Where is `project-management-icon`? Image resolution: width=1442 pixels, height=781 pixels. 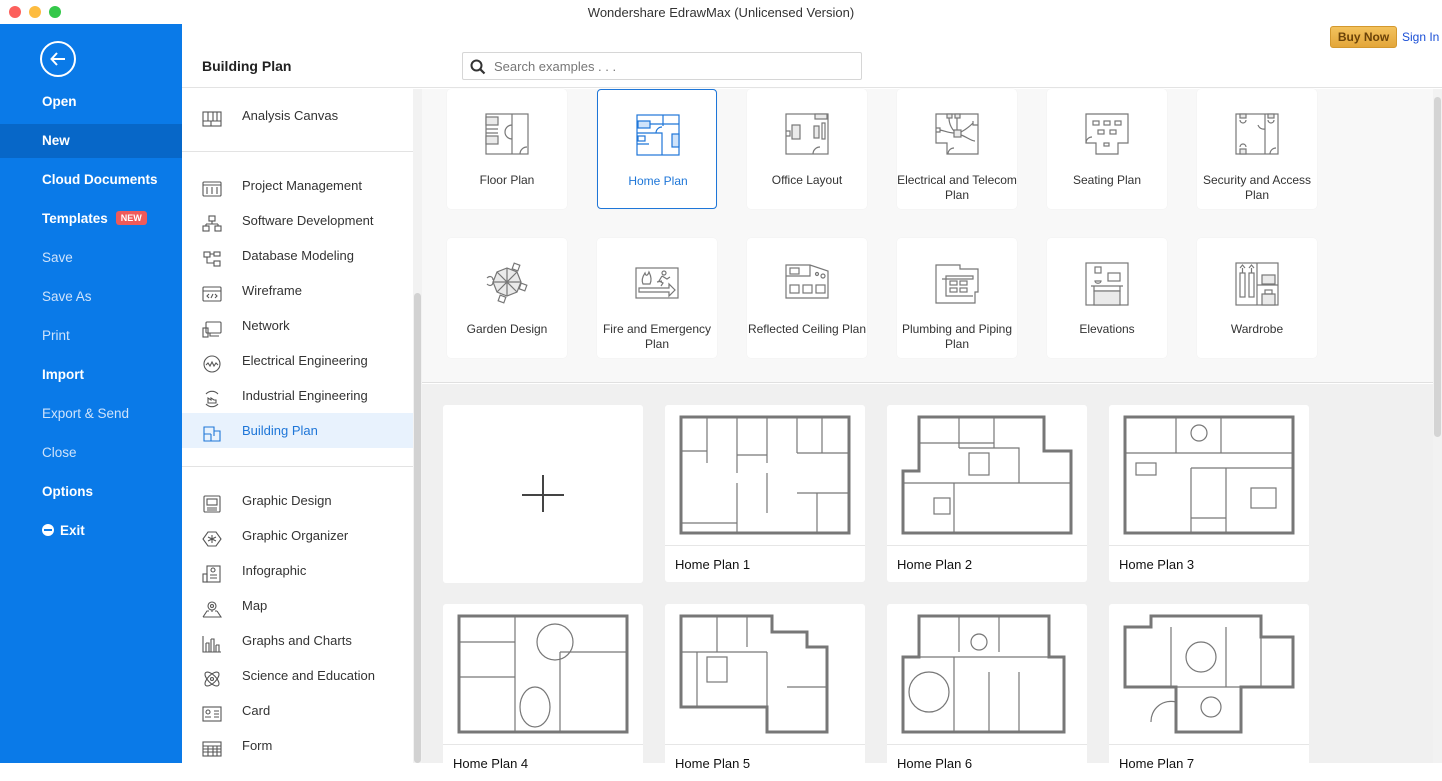 project-management-icon is located at coordinates (212, 186).